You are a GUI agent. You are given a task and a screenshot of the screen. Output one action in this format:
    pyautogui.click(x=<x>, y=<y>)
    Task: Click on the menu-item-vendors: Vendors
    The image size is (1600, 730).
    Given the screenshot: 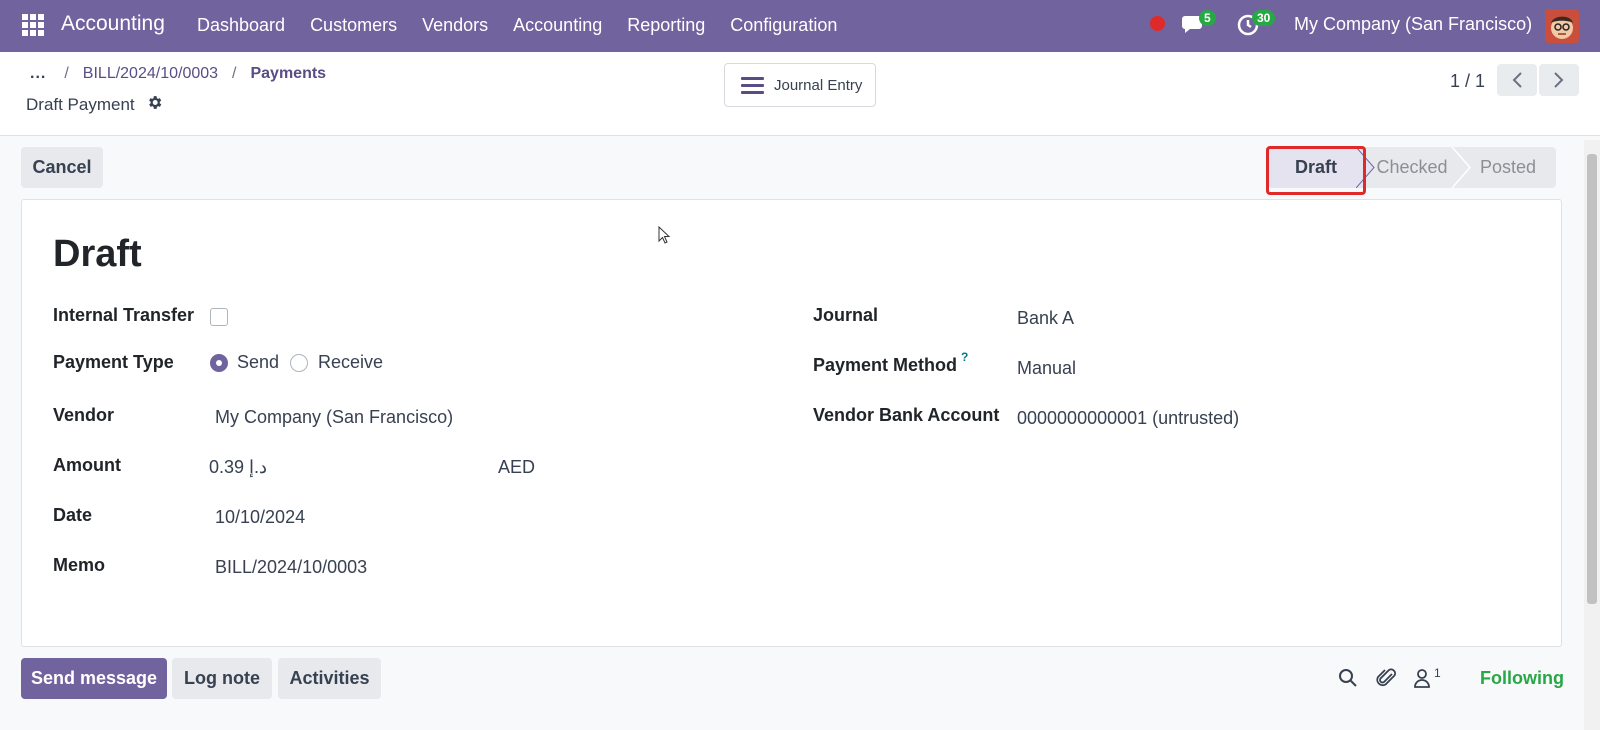 What is the action you would take?
    pyautogui.click(x=455, y=25)
    